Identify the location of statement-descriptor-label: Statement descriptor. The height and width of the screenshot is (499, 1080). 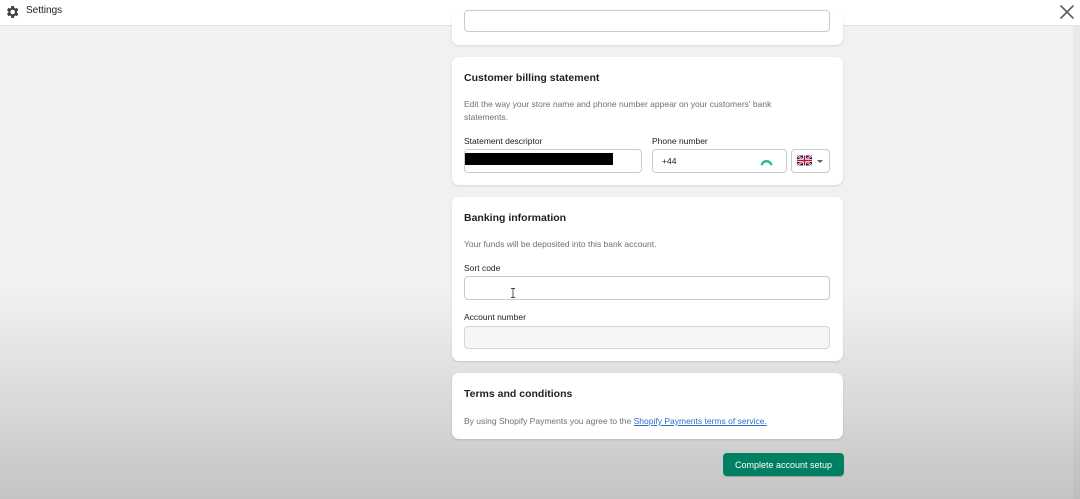
(503, 141).